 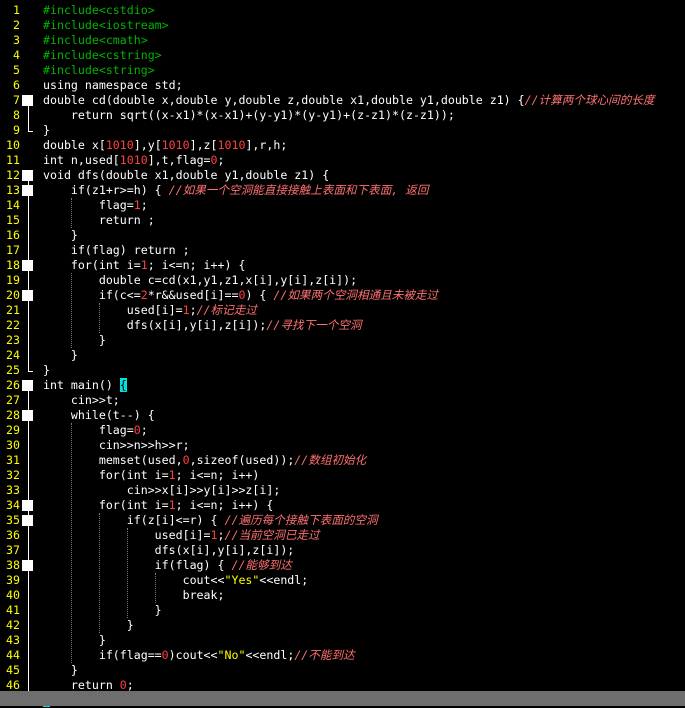 What do you see at coordinates (342, 640) in the screenshot?
I see `code-line: 43 }` at bounding box center [342, 640].